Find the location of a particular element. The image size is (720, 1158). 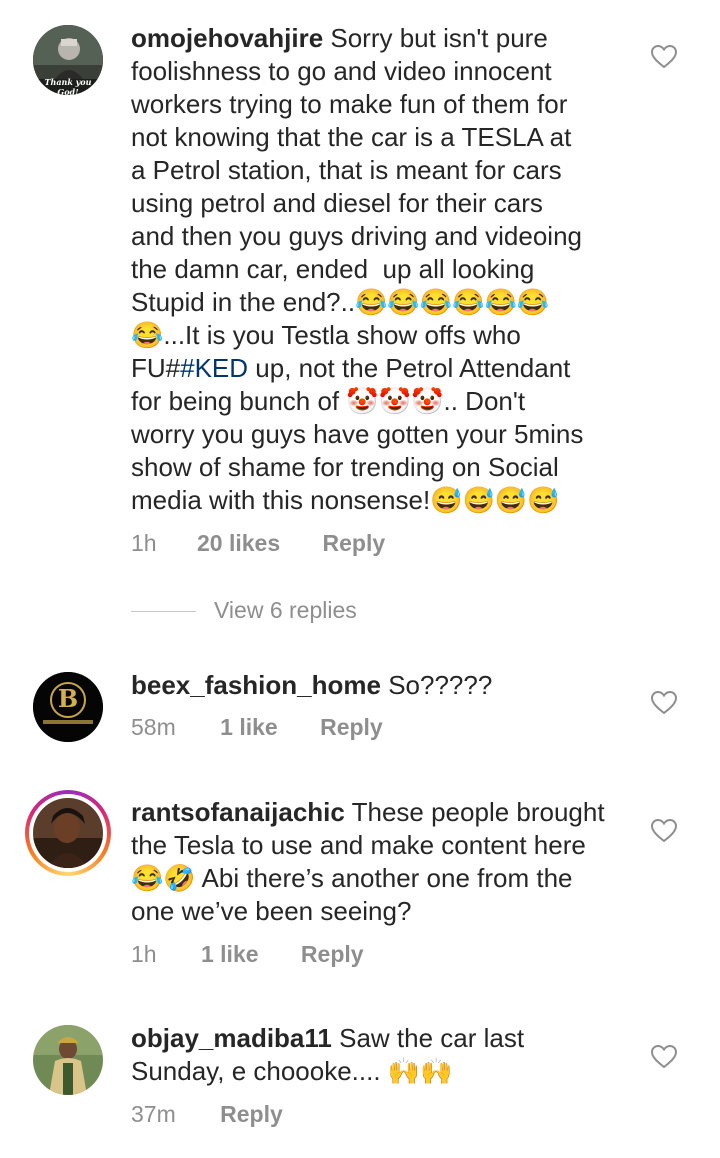

comment-username: omojehovahjire is located at coordinates (227, 38).